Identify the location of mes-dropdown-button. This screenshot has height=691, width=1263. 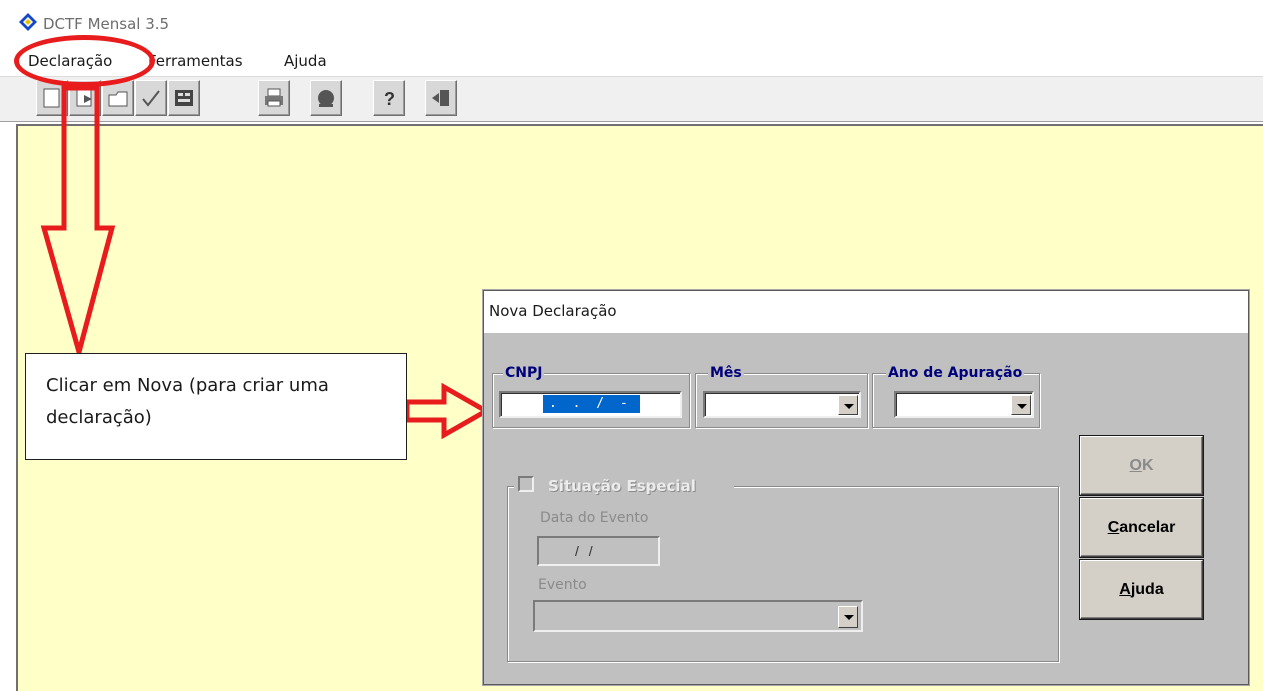
(848, 405).